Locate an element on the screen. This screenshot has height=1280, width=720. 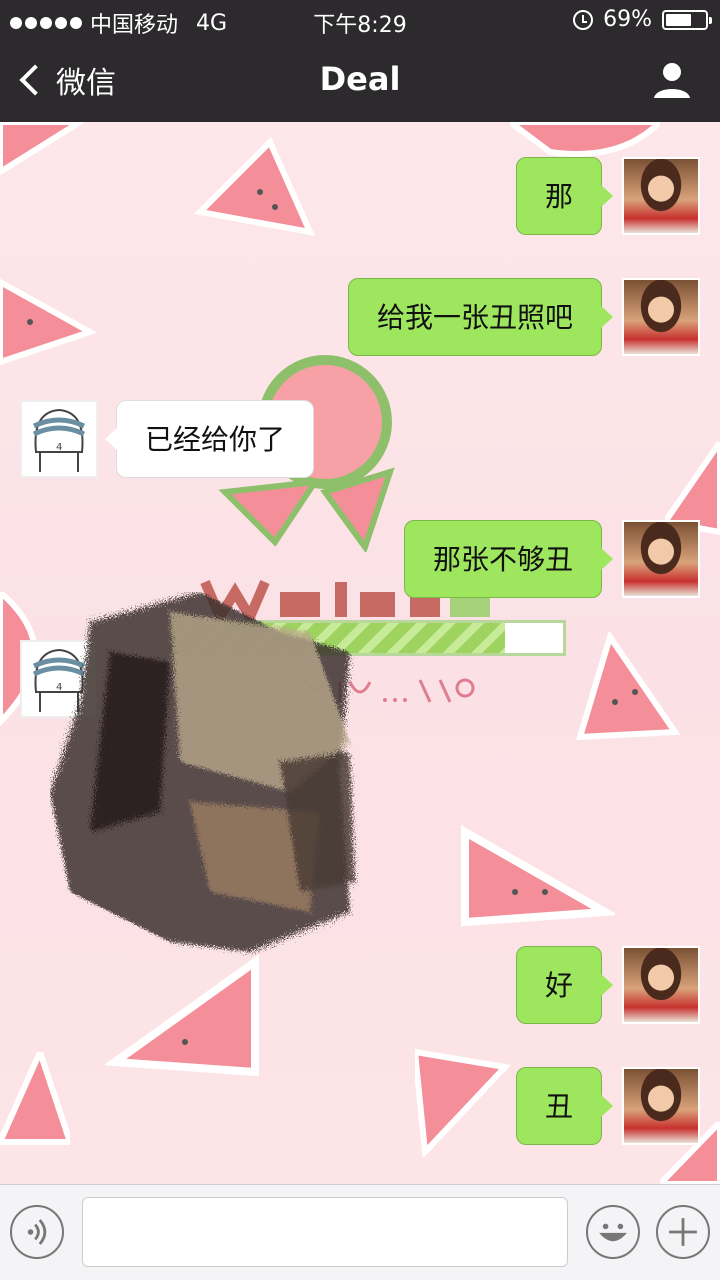
plus-icon is located at coordinates (683, 1232).